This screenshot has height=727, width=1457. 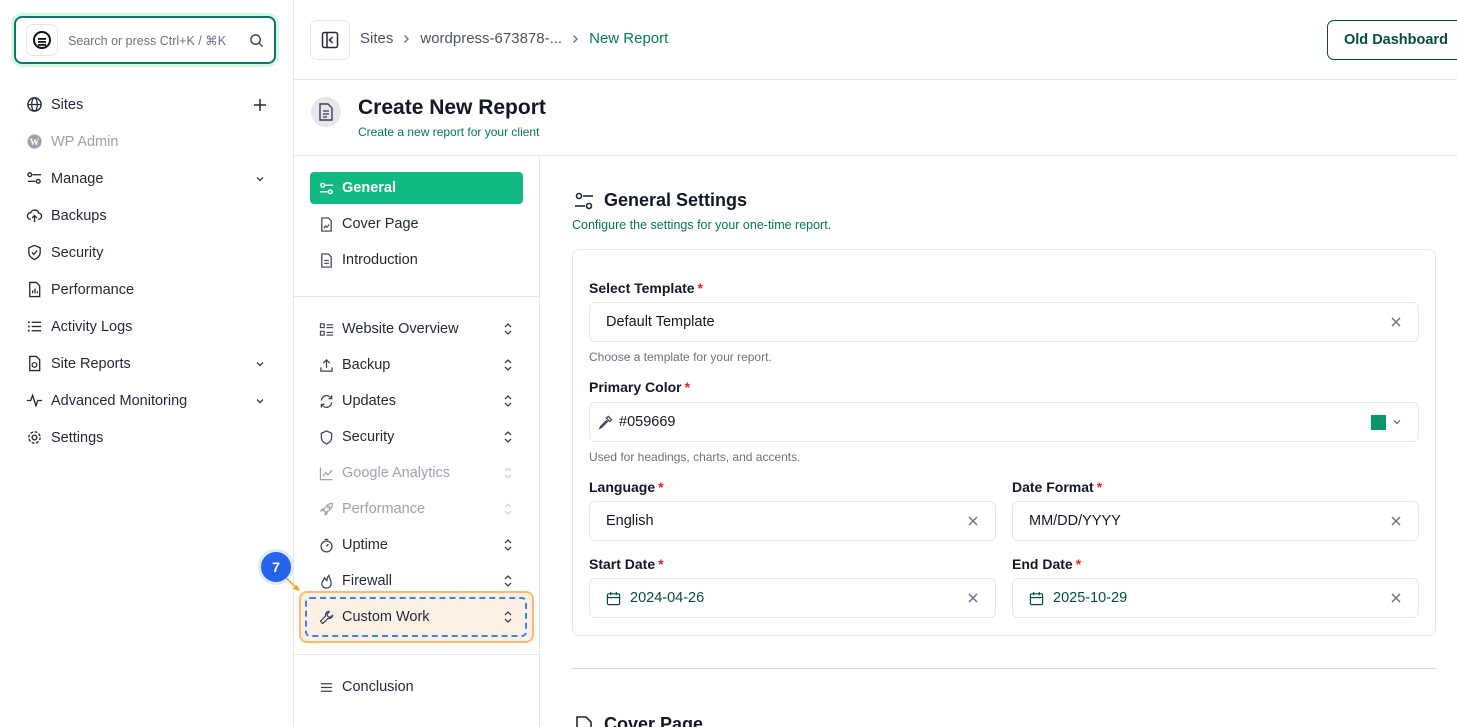 I want to click on sidebar-item-label: Sites, so click(x=67, y=104).